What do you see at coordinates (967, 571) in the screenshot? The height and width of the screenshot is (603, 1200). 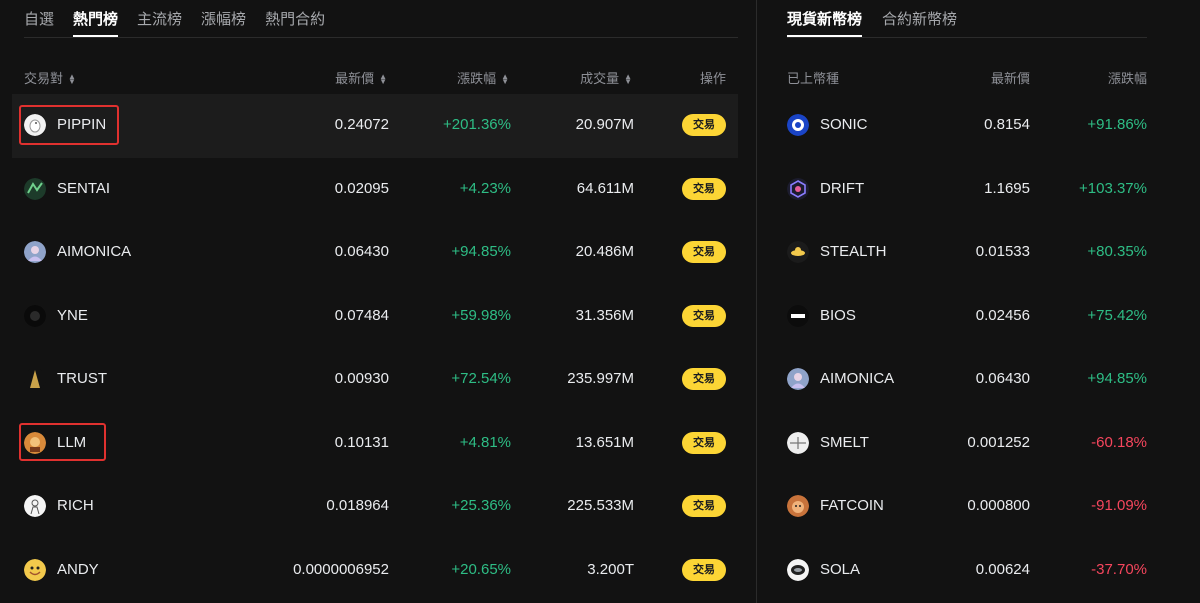 I see `table-row: SOLA 0.00624 -37.70%` at bounding box center [967, 571].